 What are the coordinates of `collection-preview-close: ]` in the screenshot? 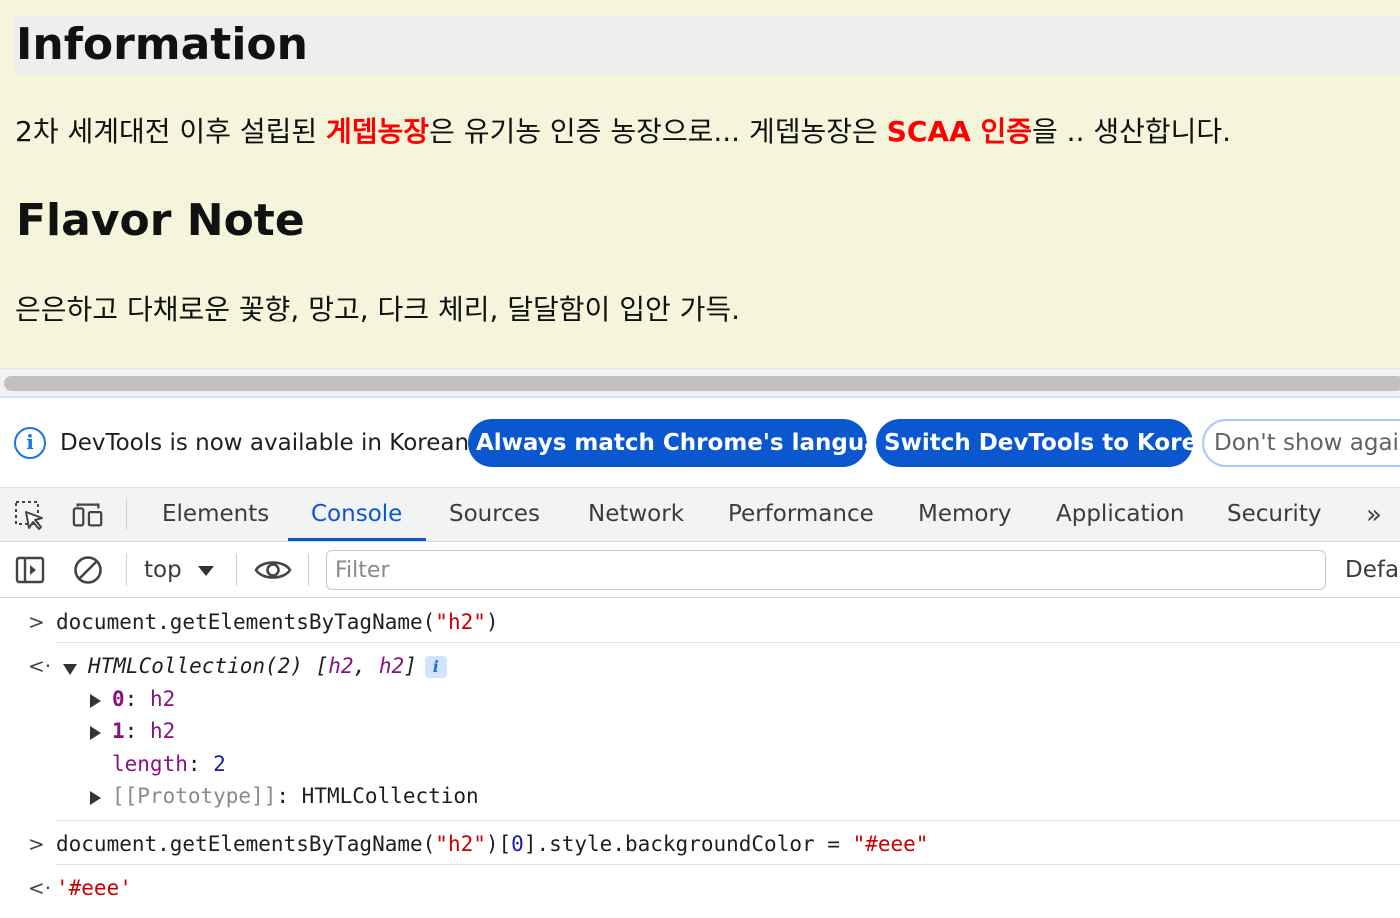 It's located at (410, 666).